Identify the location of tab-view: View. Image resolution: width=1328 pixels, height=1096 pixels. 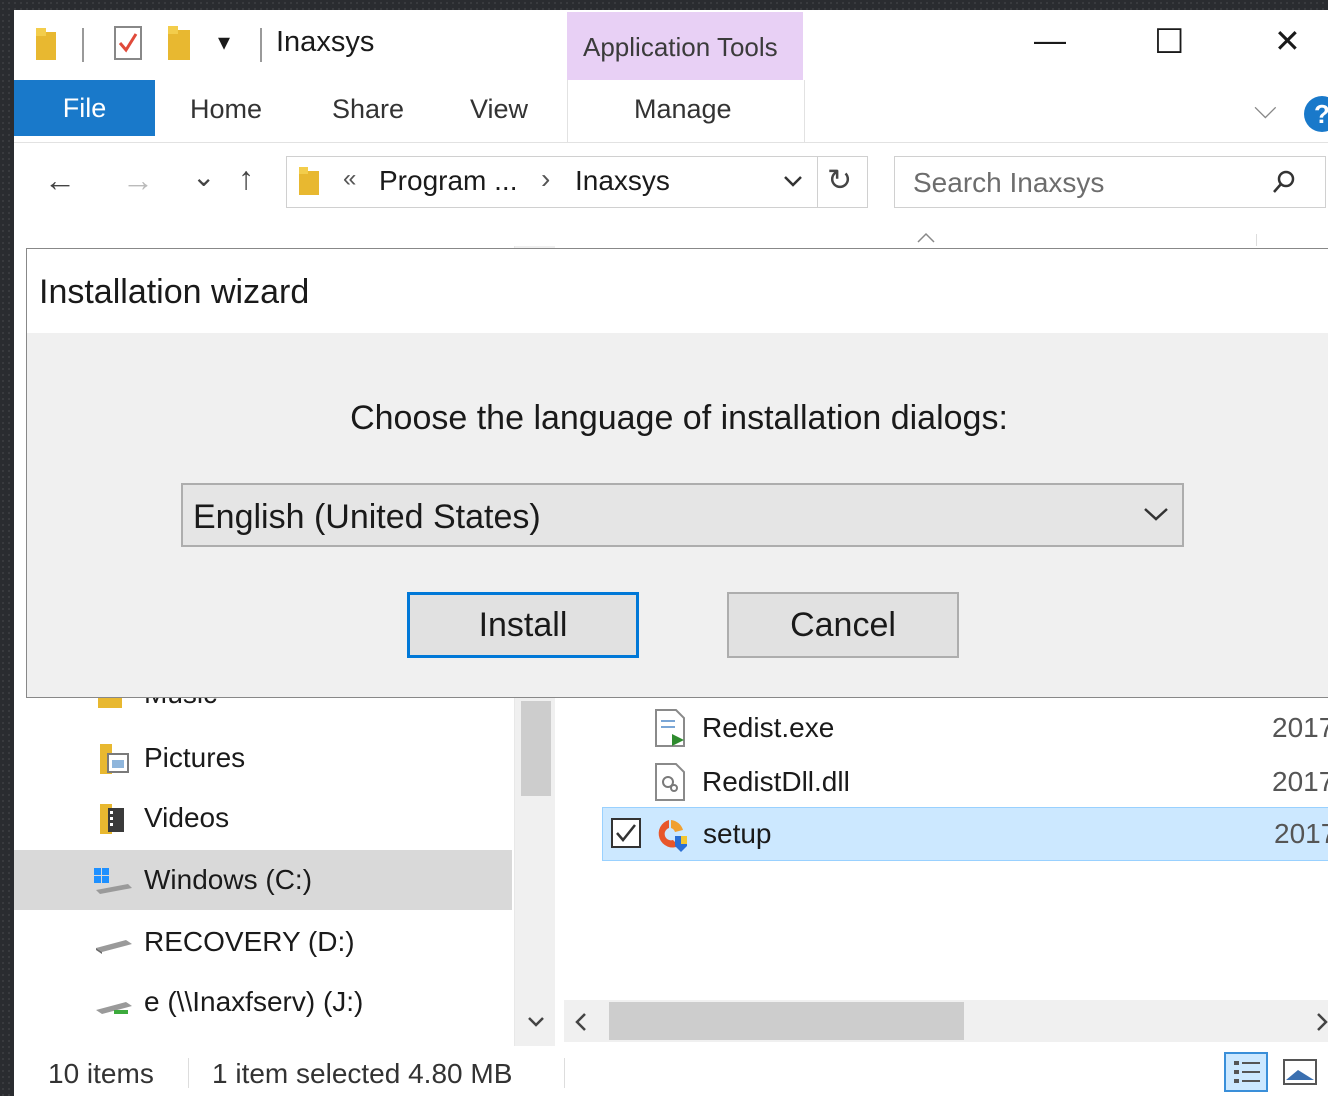
(499, 109).